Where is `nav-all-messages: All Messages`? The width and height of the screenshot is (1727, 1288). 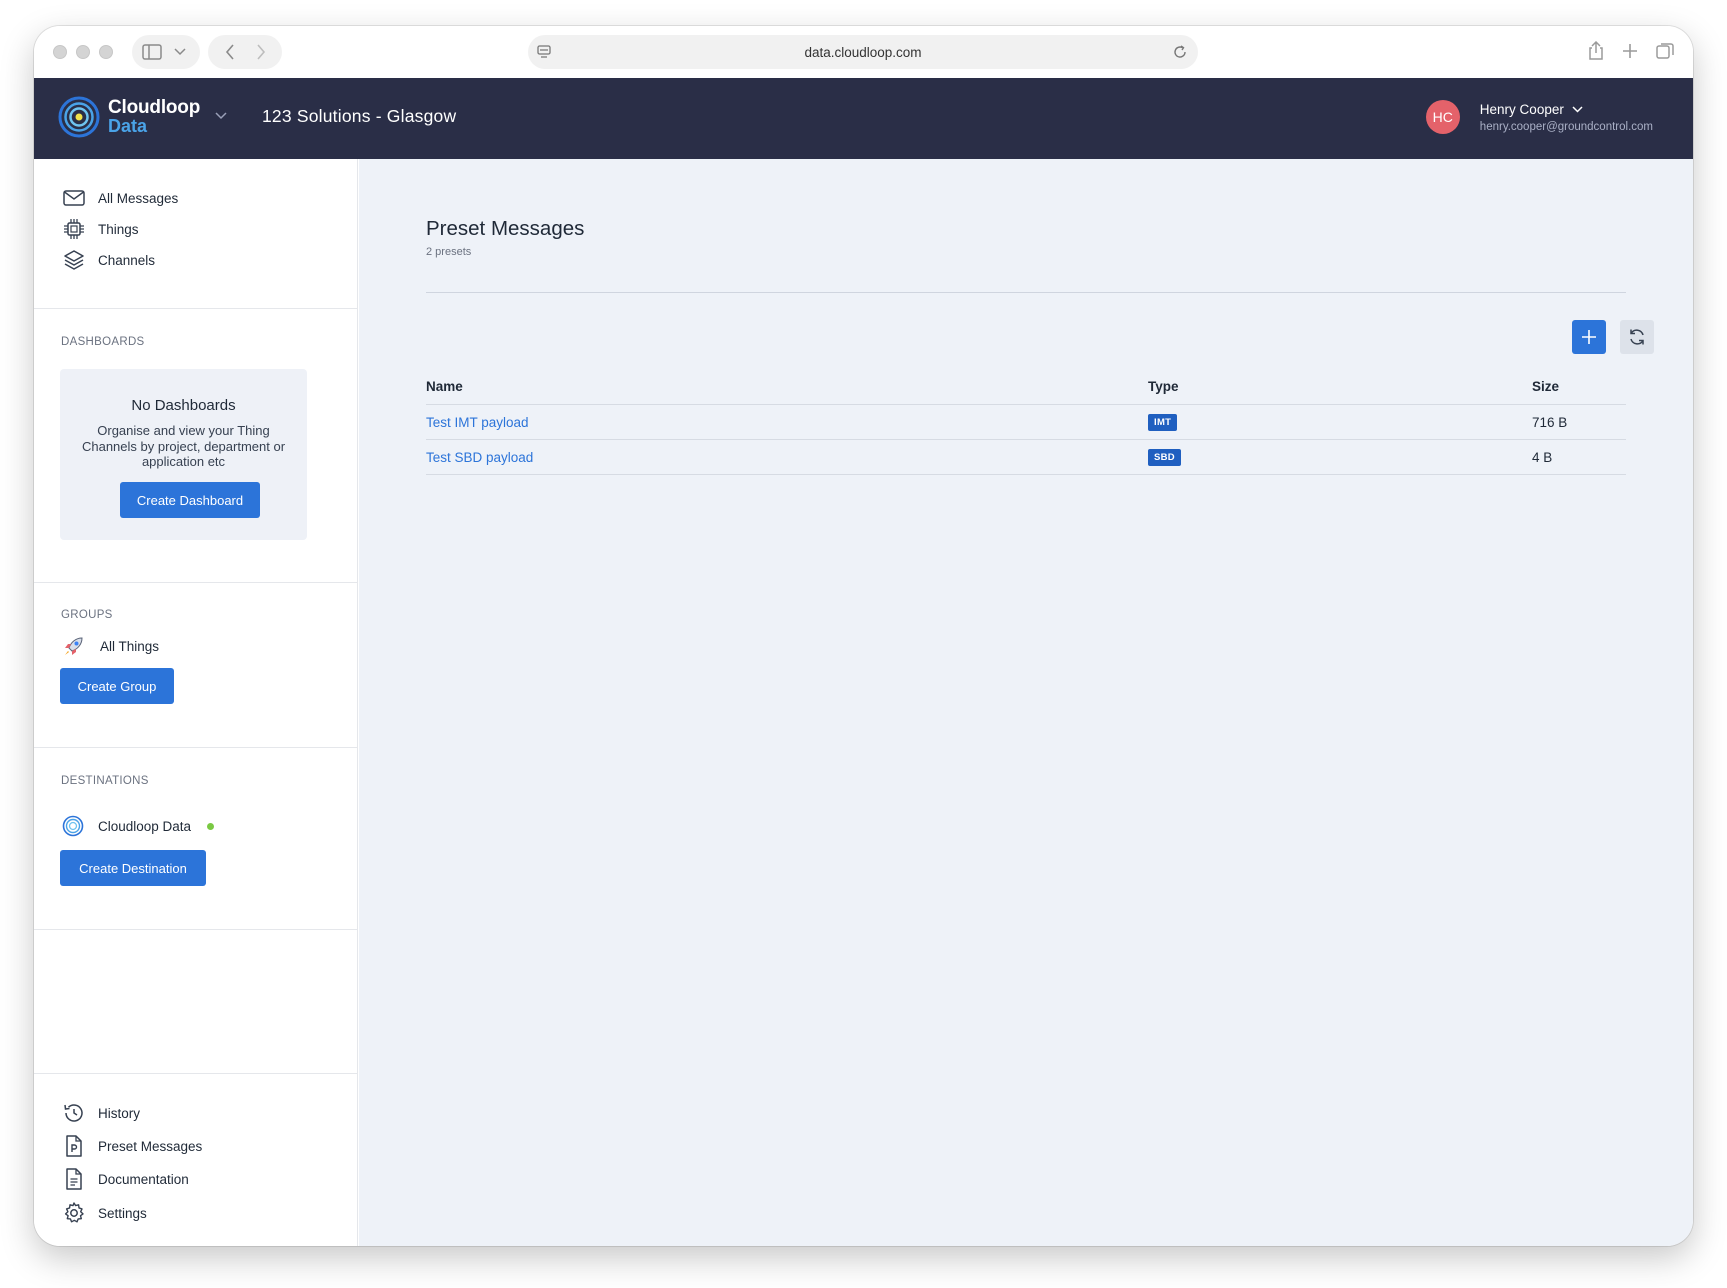 nav-all-messages: All Messages is located at coordinates (120, 198).